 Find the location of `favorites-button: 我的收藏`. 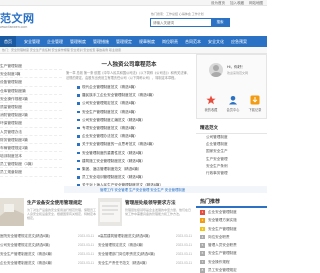

favorites-button: 我的收藏 is located at coordinates (211, 103).